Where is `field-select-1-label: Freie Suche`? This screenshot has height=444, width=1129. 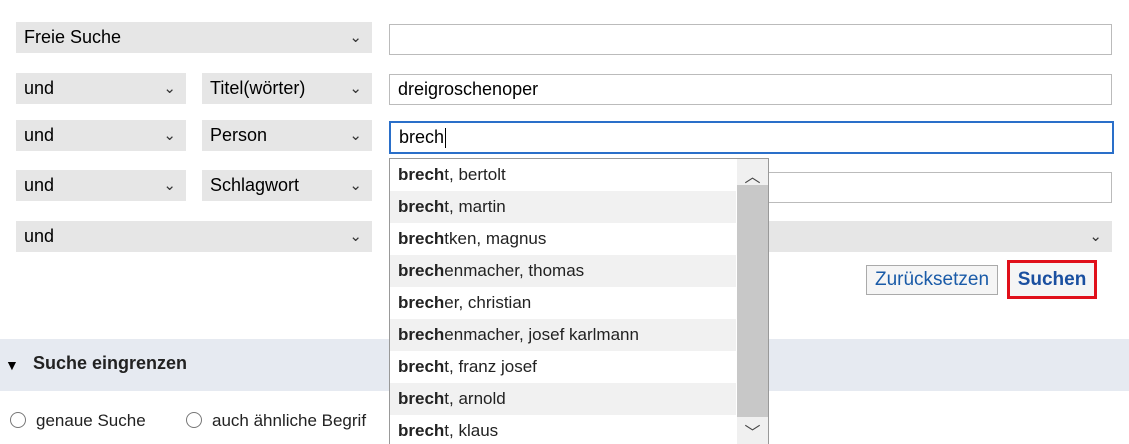
field-select-1-label: Freie Suche is located at coordinates (73, 37).